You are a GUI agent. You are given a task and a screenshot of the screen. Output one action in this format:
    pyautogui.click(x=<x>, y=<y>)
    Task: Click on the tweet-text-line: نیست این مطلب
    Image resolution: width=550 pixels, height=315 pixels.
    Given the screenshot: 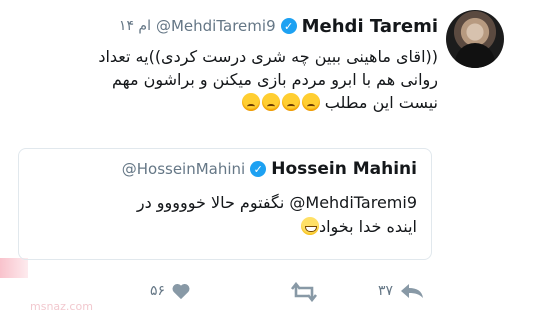 What is the action you would take?
    pyautogui.click(x=233, y=102)
    